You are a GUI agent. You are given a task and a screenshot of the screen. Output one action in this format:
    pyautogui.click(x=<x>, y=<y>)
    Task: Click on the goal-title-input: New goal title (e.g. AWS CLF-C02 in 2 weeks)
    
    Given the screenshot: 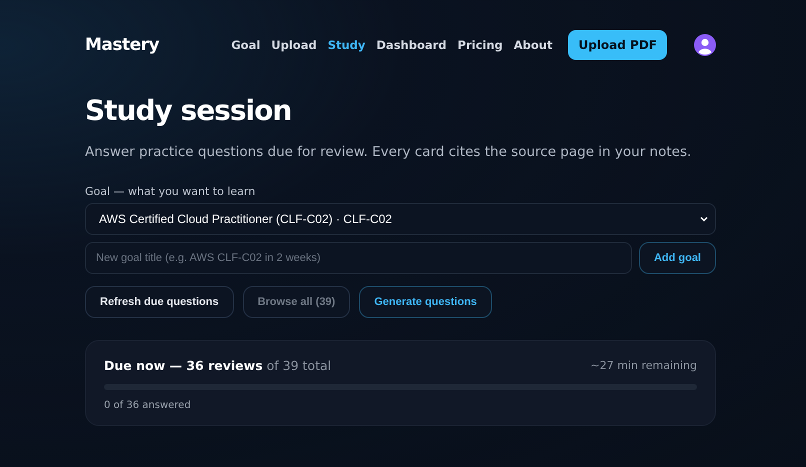 What is the action you would take?
    pyautogui.click(x=358, y=258)
    